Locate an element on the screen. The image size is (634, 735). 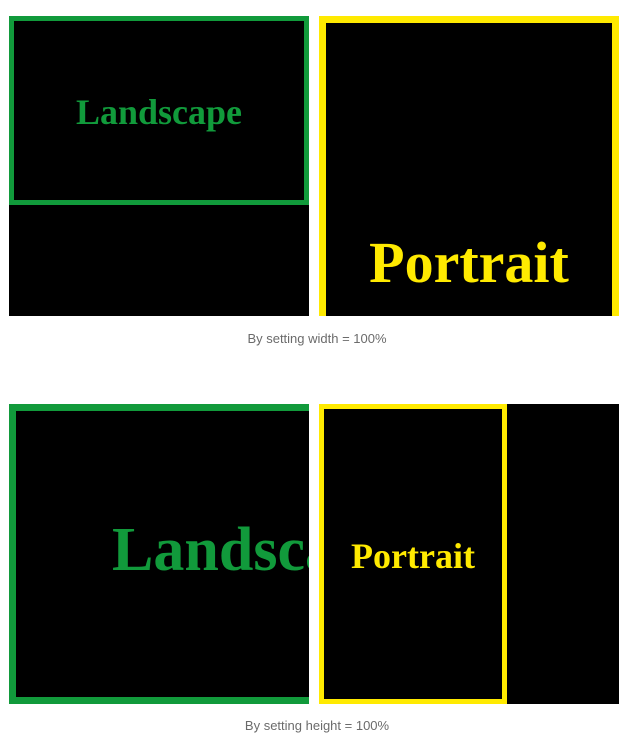
caption-height: By setting height = 100% is located at coordinates (317, 725).